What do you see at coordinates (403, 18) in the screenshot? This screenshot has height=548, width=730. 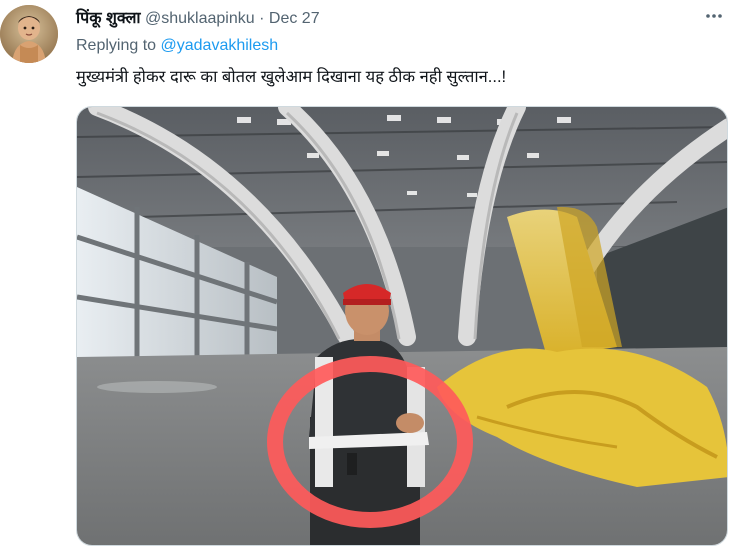 I see `tweet-header: पिंकू शुक्ला @shuklaapinku · Dec 27` at bounding box center [403, 18].